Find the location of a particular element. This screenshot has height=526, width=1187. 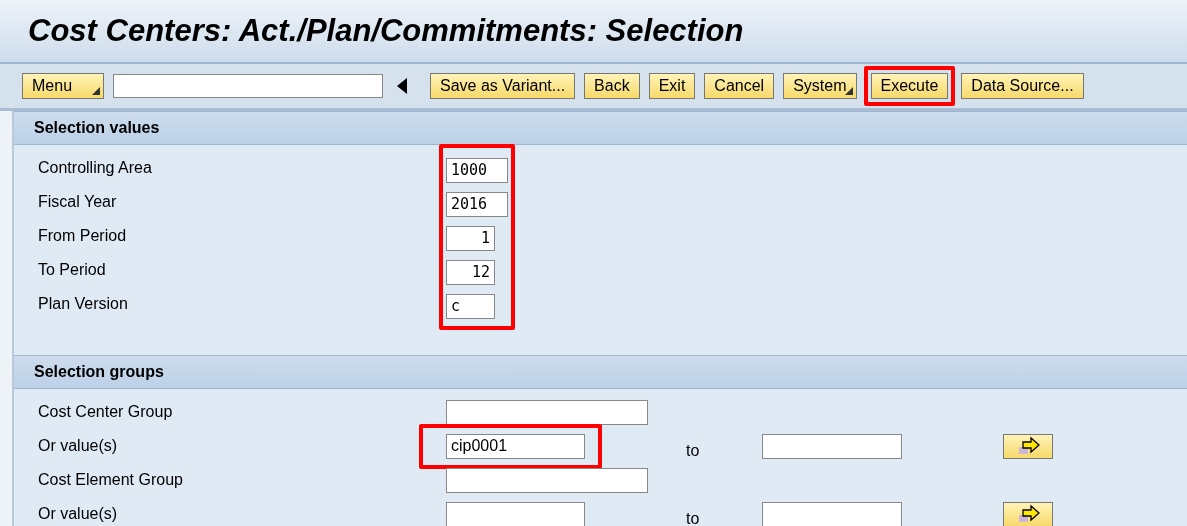

toolbar-button: Execute is located at coordinates (909, 86).